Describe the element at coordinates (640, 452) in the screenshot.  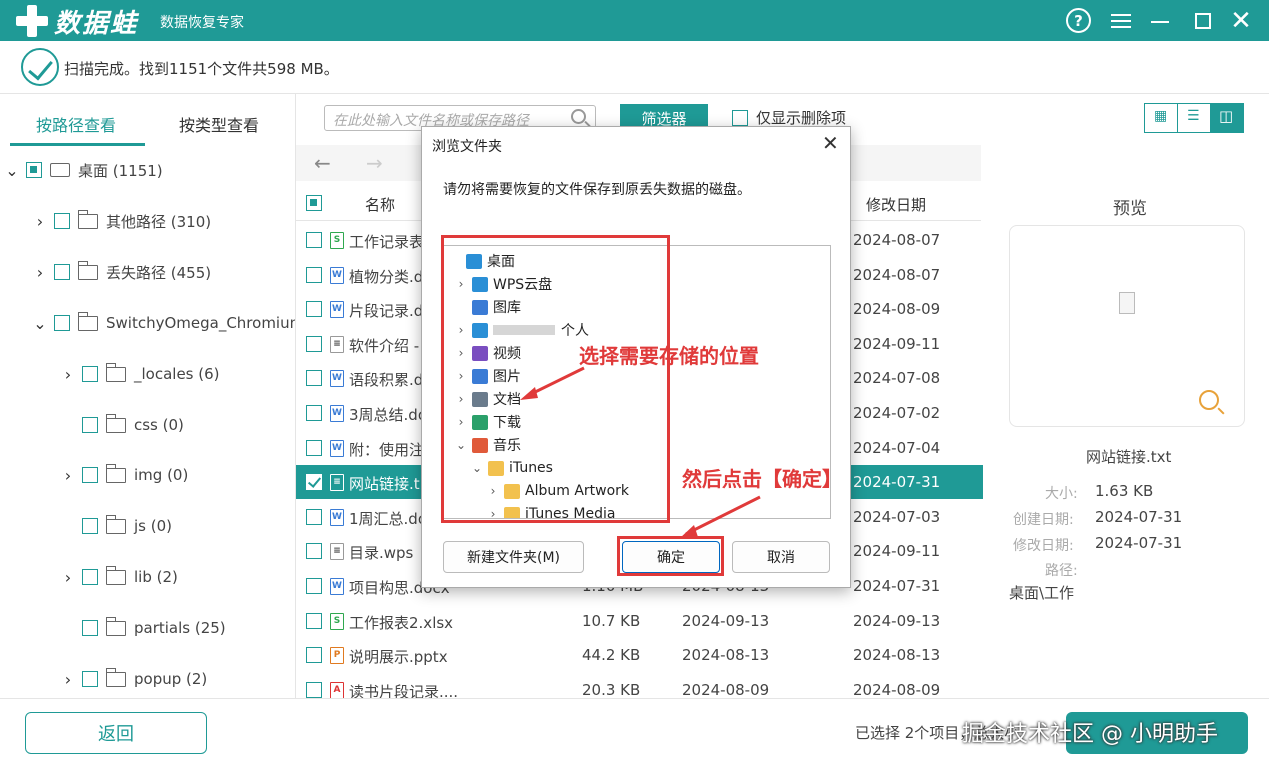
I see `annotation-arrows` at that location.